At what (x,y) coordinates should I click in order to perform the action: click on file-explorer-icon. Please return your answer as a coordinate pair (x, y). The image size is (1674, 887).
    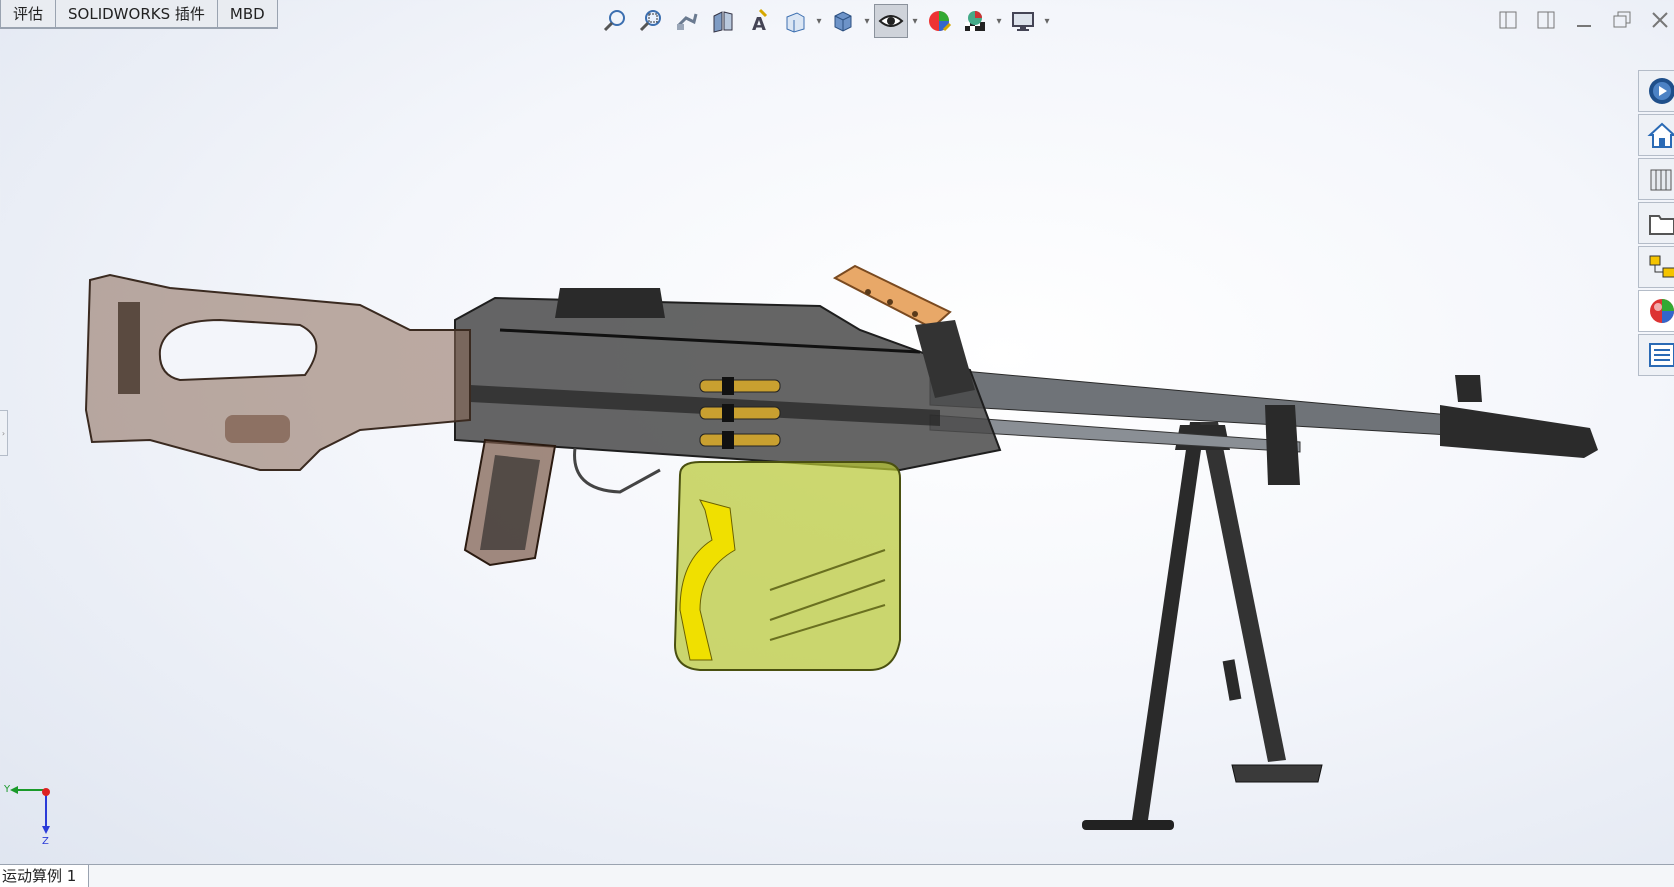
    Looking at the image, I should click on (1656, 179).